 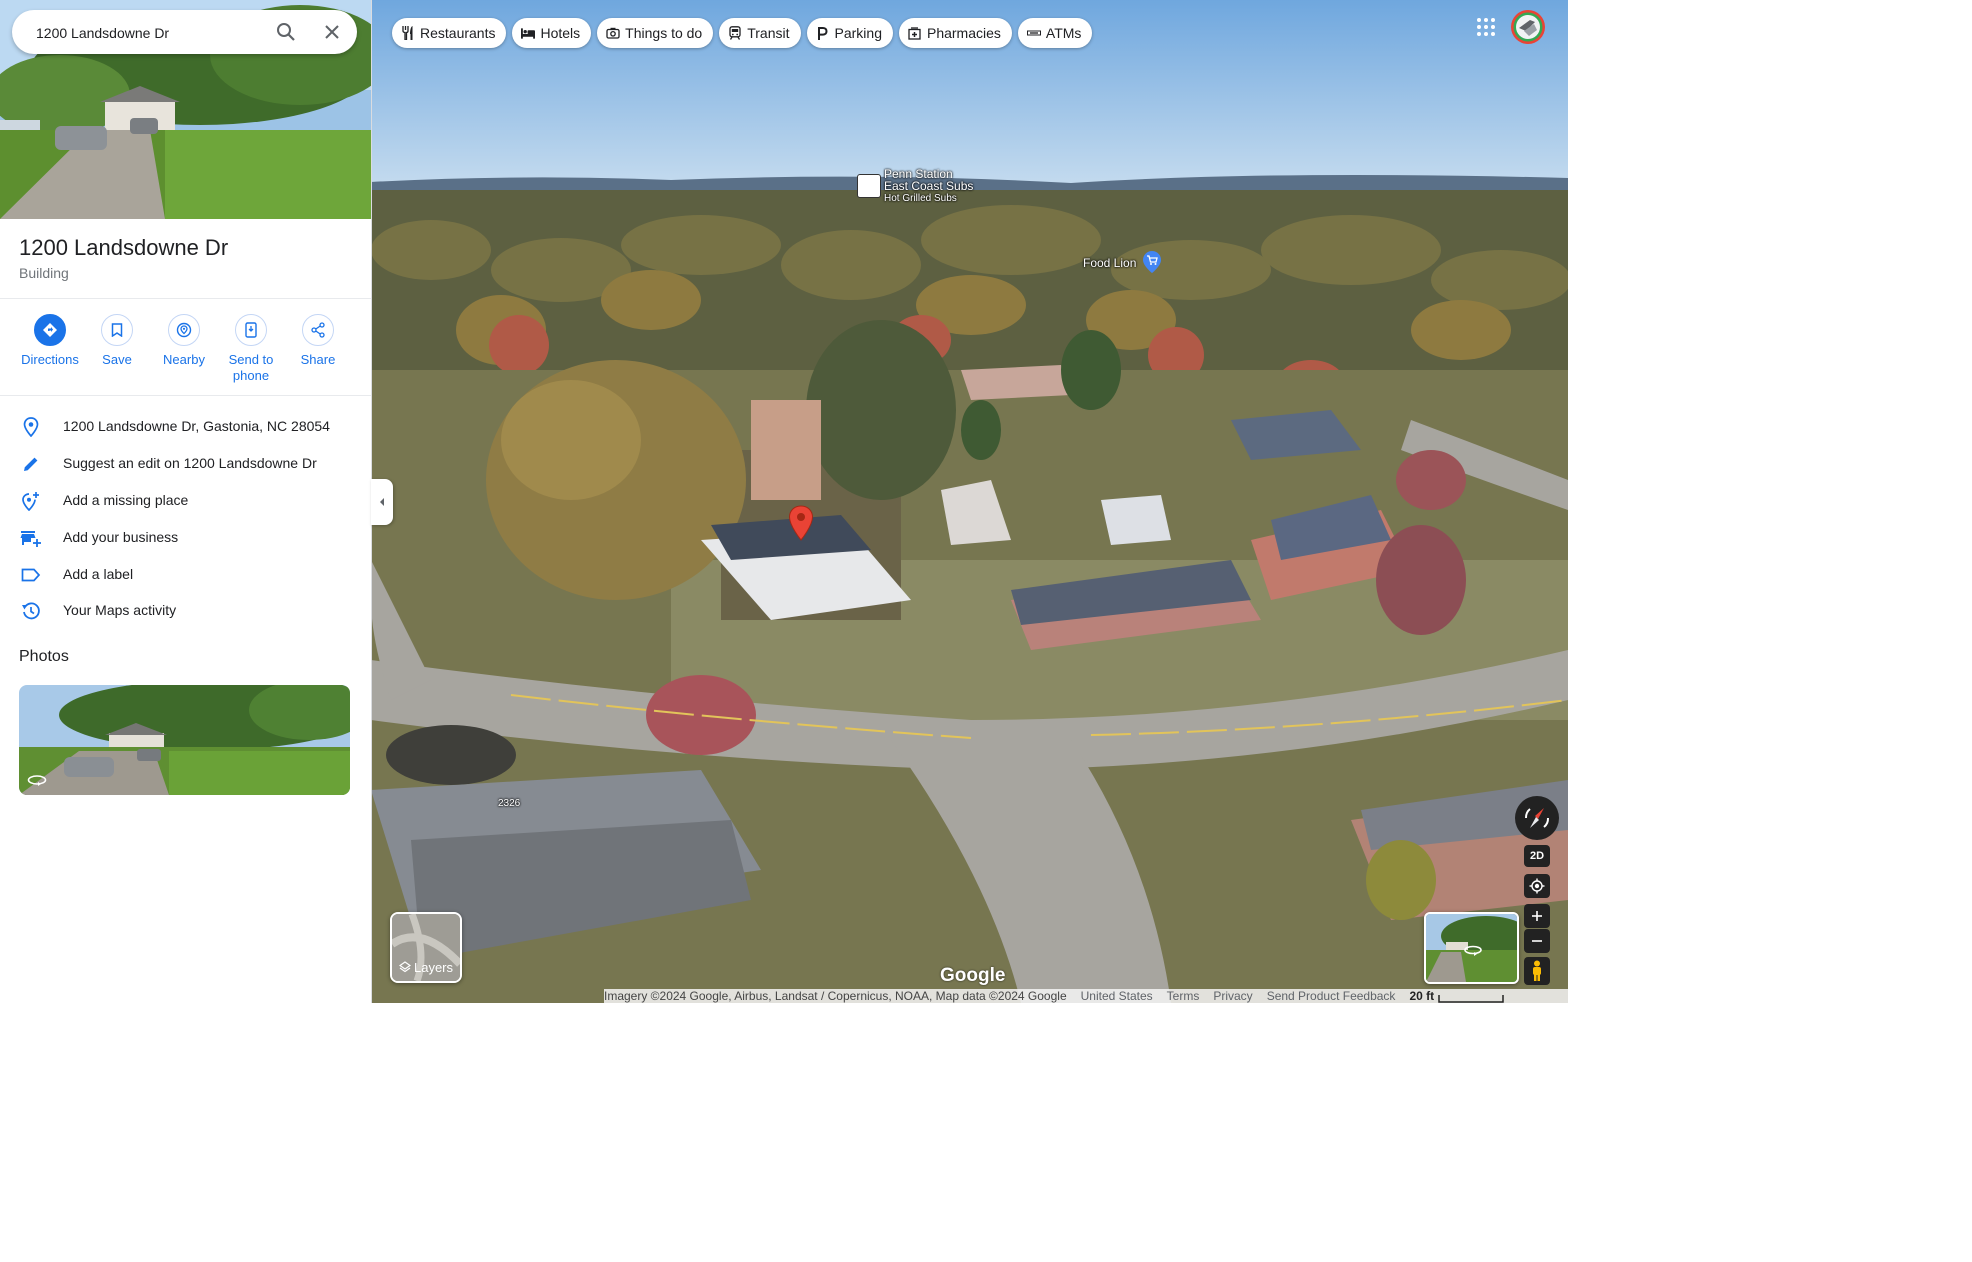 I want to click on layers-button: Layers, so click(x=426, y=947).